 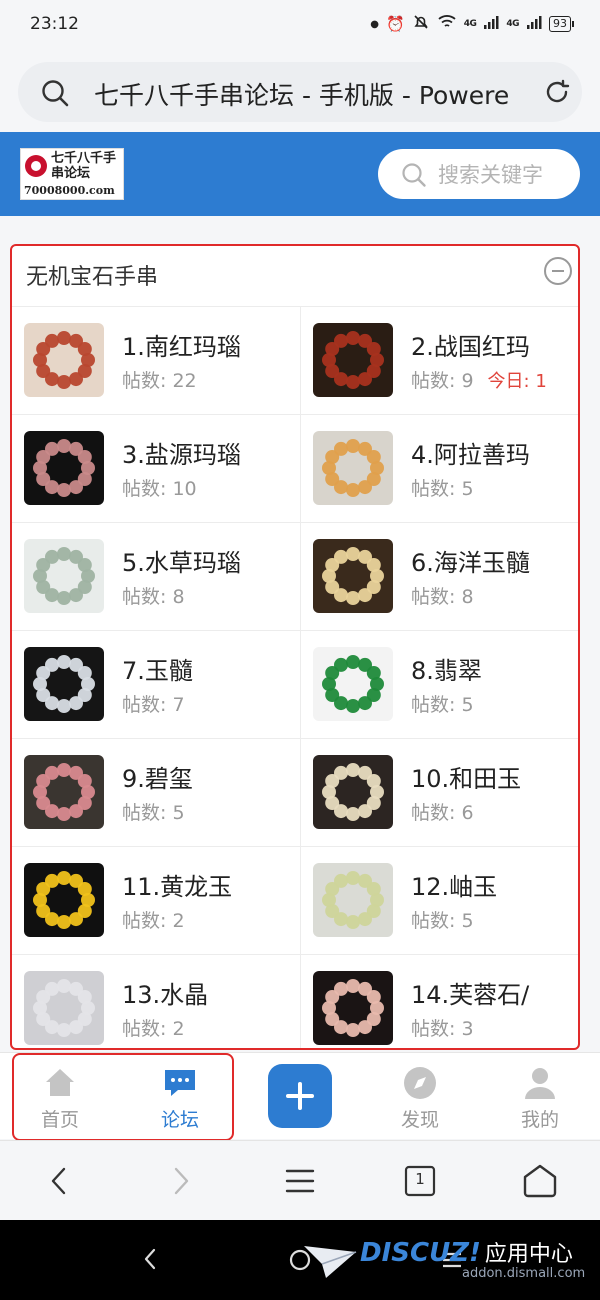 What do you see at coordinates (420, 1096) in the screenshot?
I see `tab-discover: 发现` at bounding box center [420, 1096].